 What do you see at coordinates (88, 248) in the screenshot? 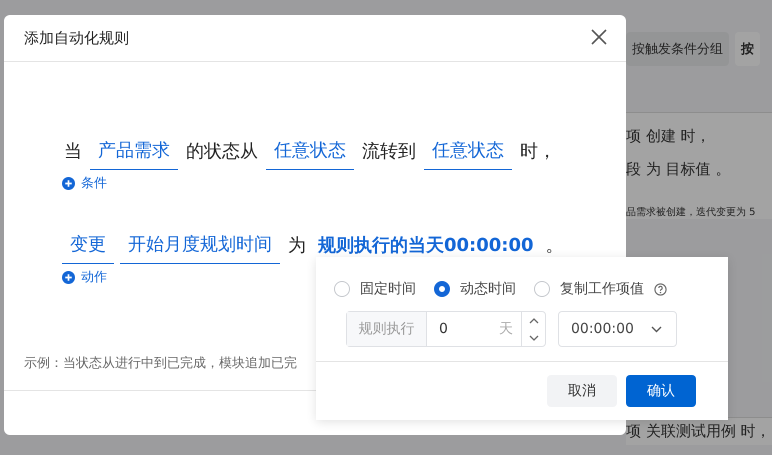
I see `select-field: 变更` at bounding box center [88, 248].